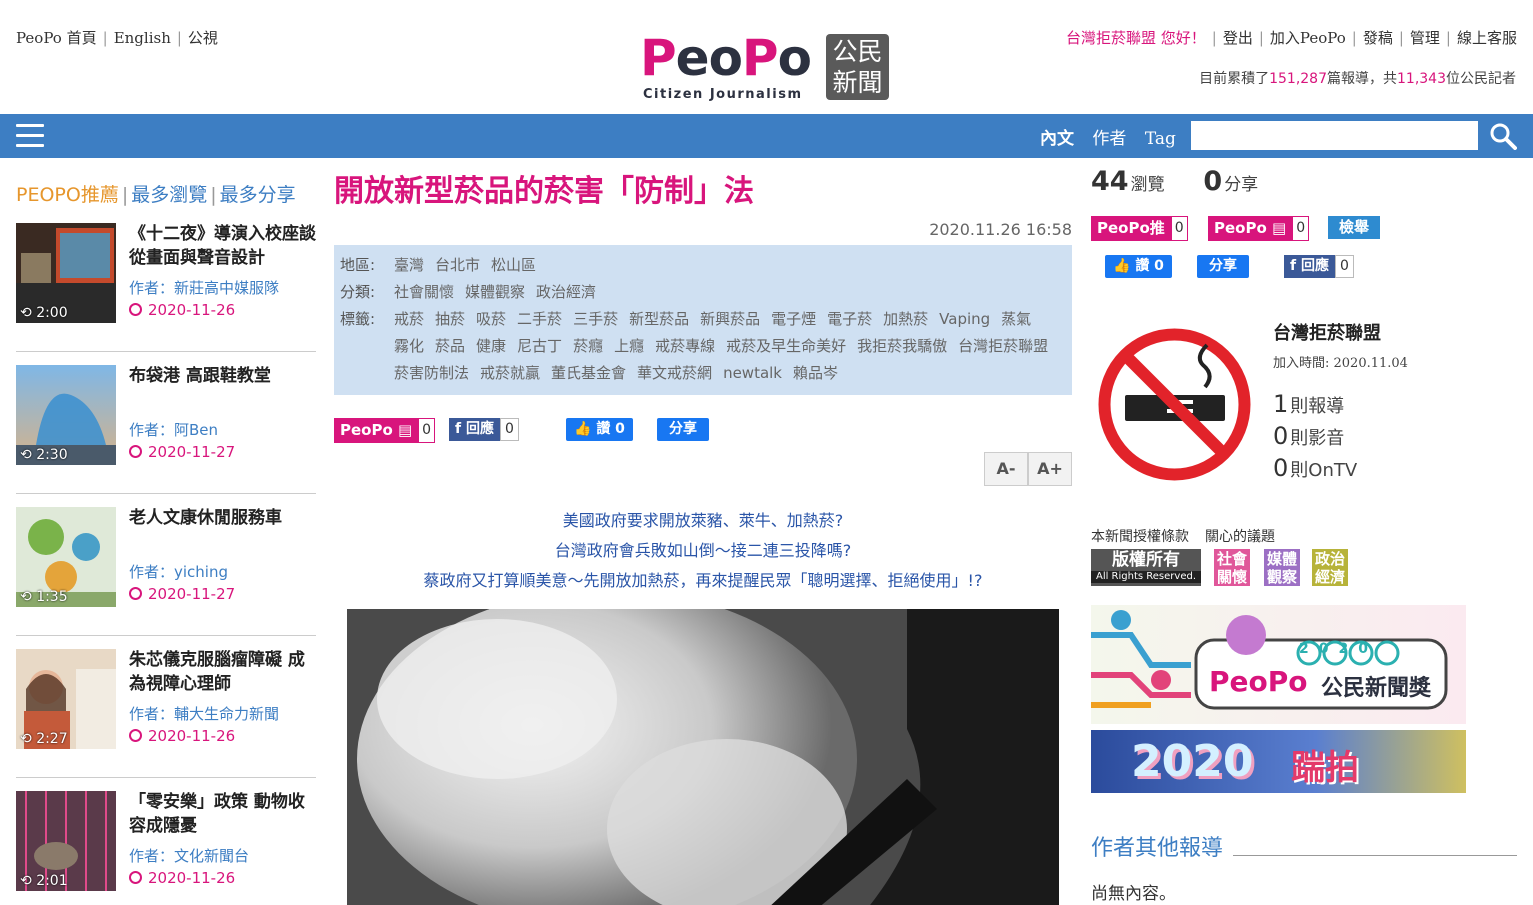 The image size is (1533, 905). What do you see at coordinates (30, 136) in the screenshot?
I see `menu-icon` at bounding box center [30, 136].